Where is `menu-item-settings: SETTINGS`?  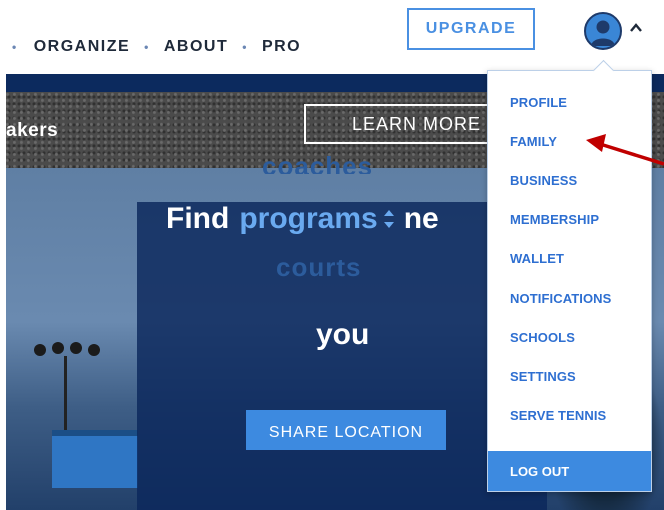 menu-item-settings: SETTINGS is located at coordinates (543, 376).